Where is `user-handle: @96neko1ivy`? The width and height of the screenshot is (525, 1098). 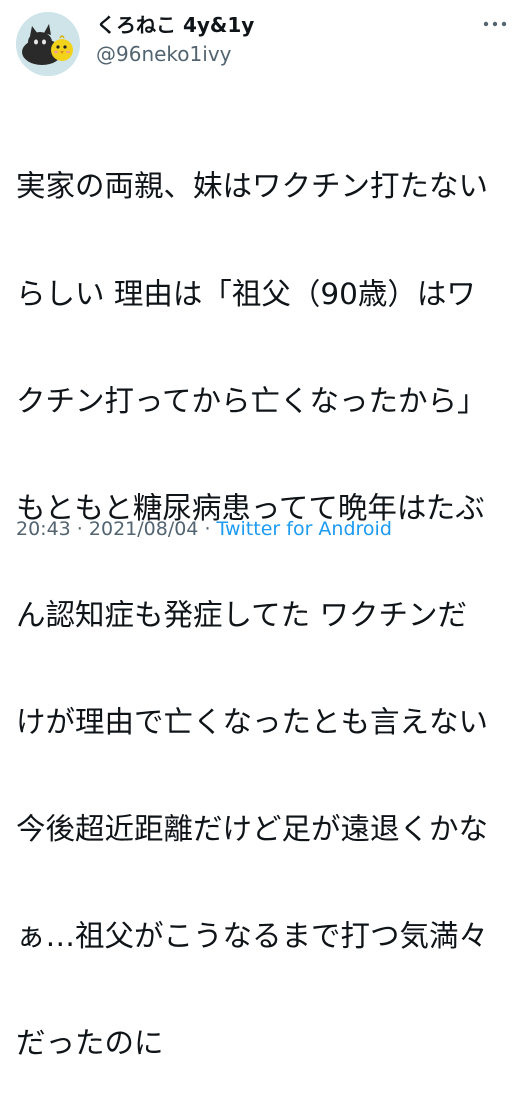 user-handle: @96neko1ivy is located at coordinates (175, 54).